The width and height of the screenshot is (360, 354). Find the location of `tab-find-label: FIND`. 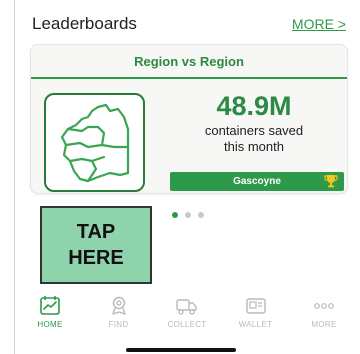

tab-find-label: FIND is located at coordinates (118, 324).